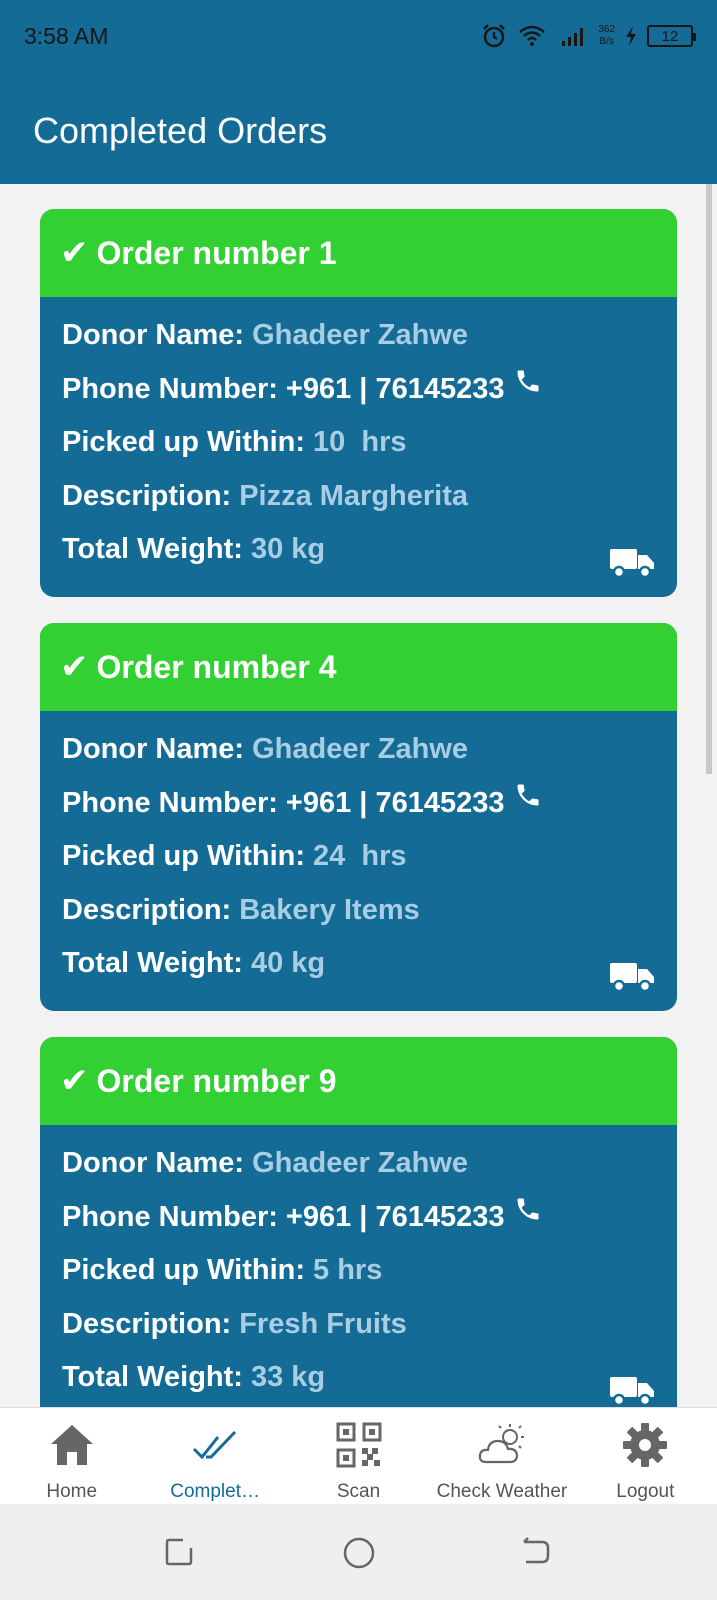  What do you see at coordinates (194, 963) in the screenshot?
I see `weight-row: Total Weight: 40 kg` at bounding box center [194, 963].